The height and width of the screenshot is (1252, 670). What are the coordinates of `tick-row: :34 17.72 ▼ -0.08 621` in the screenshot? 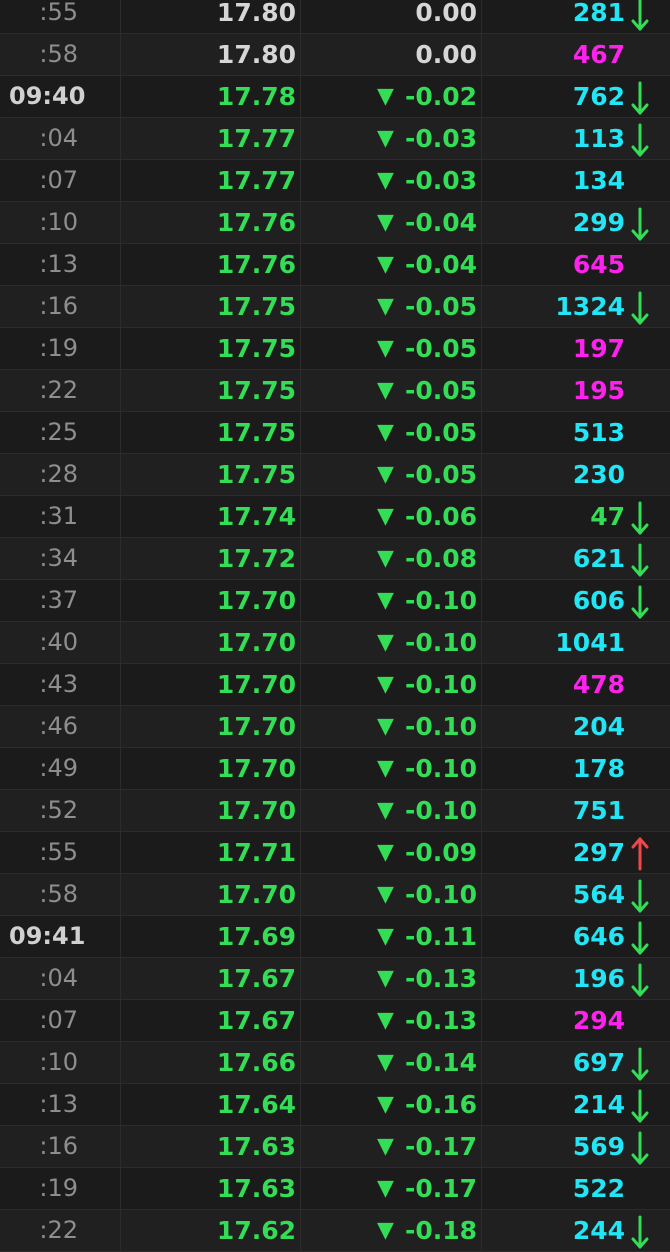 It's located at (335, 559).